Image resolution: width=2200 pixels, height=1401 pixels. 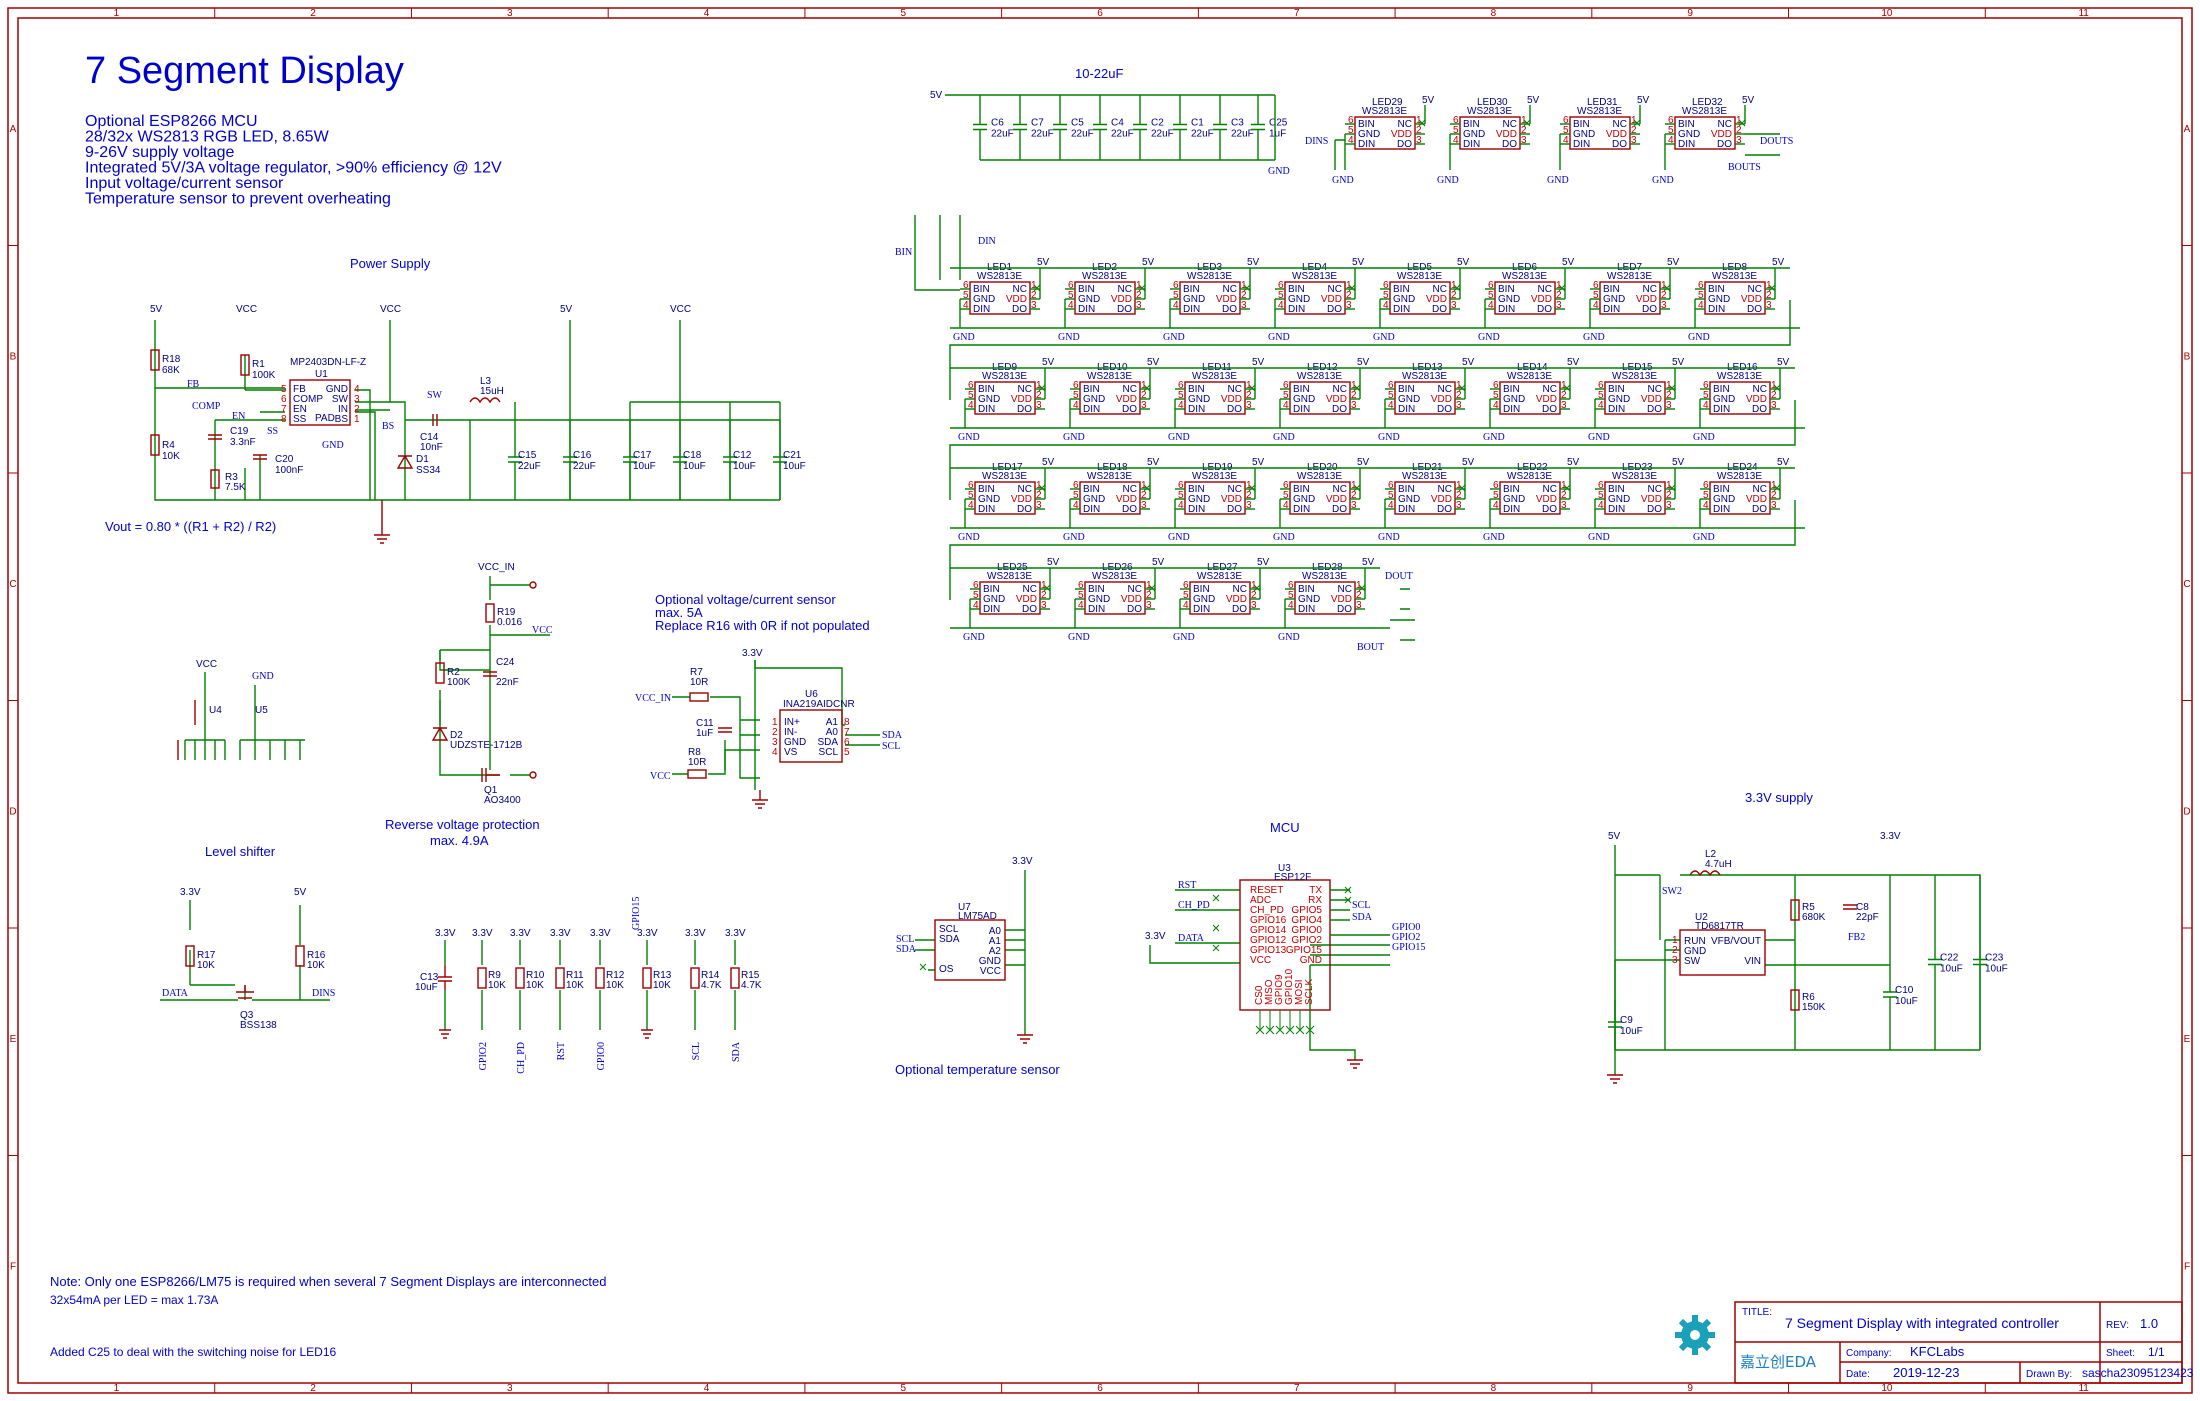 What do you see at coordinates (977, 916) in the screenshot?
I see `u7-part: LM75AD` at bounding box center [977, 916].